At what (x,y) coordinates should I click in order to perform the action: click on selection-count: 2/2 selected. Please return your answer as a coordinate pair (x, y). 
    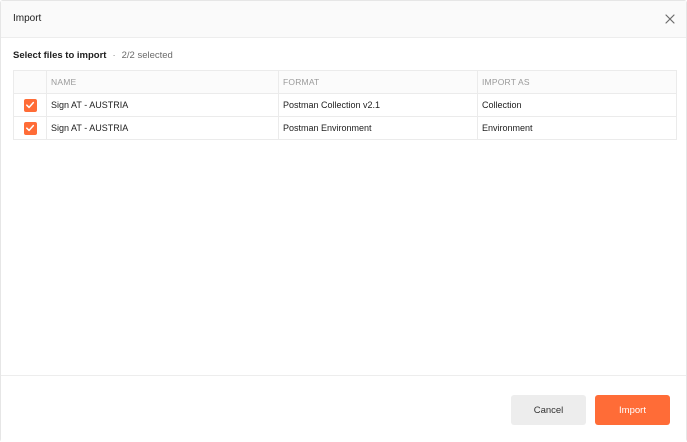
    Looking at the image, I should click on (147, 55).